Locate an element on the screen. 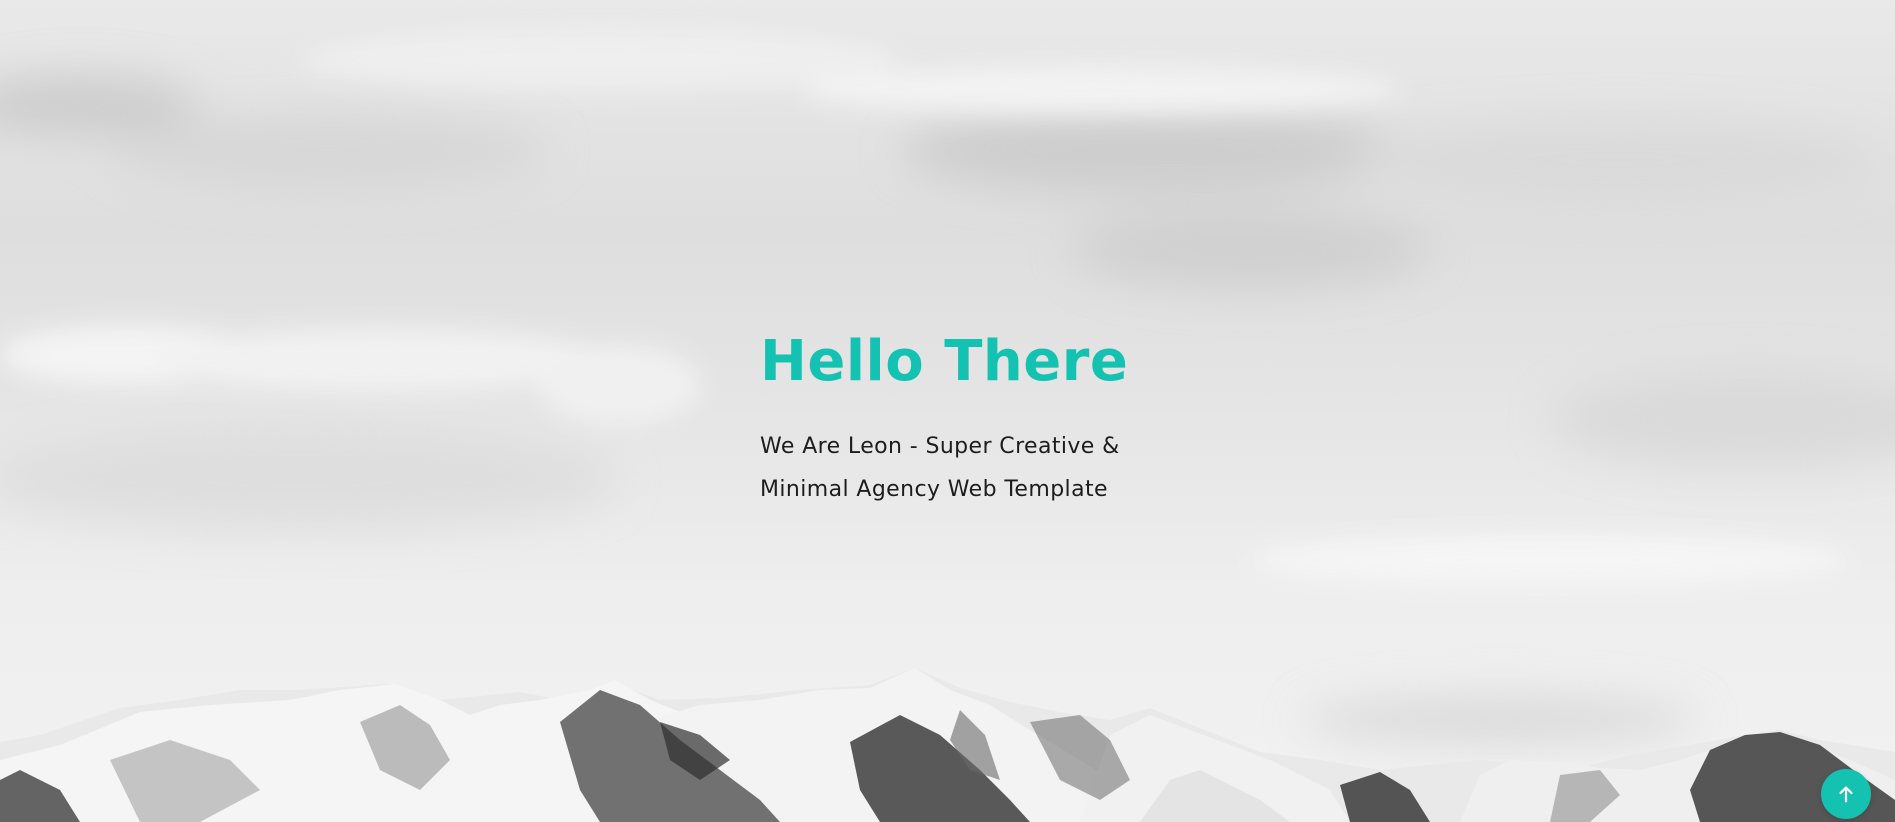 This screenshot has height=822, width=1895. hero-subtitle-line-1: We Are Leon - Super Creative & is located at coordinates (940, 446).